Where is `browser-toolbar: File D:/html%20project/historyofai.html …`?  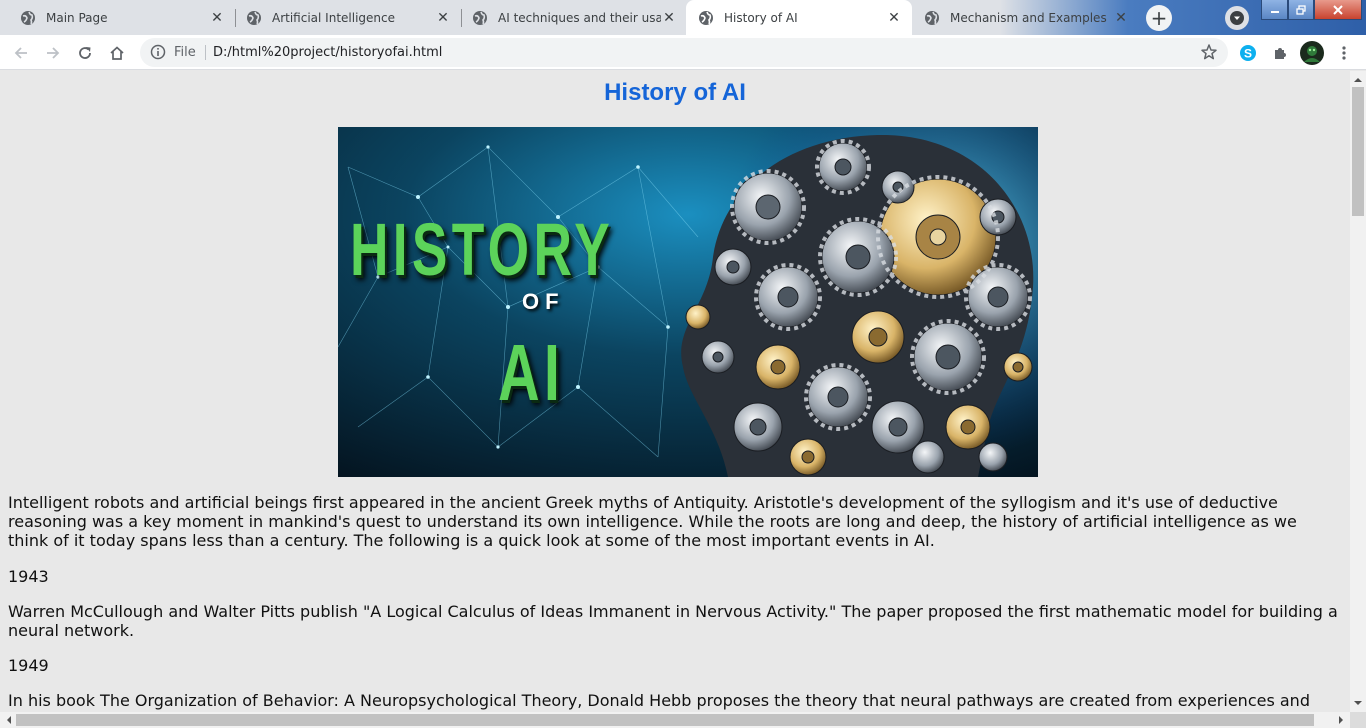 browser-toolbar: File D:/html%20project/historyofai.html … is located at coordinates (683, 52).